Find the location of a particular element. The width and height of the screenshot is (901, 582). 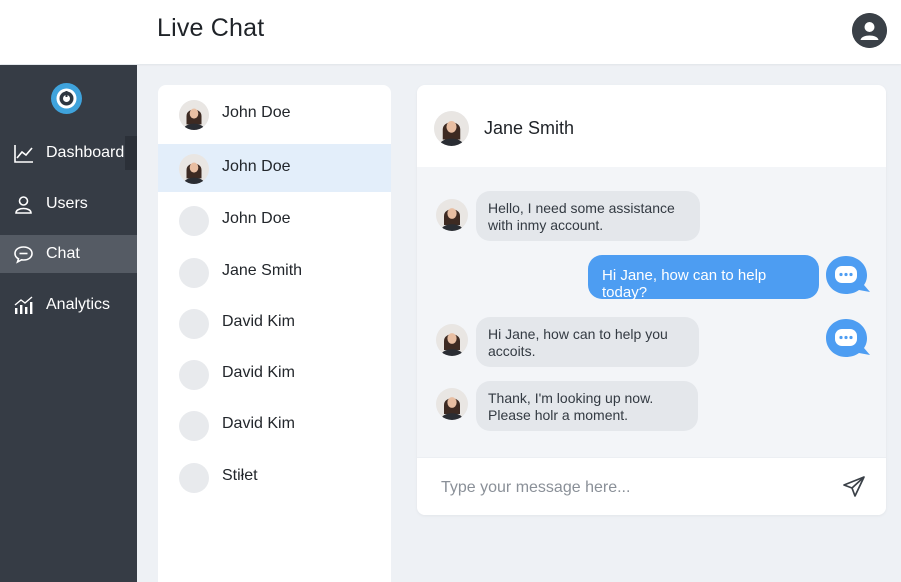

contact-item: Stiłet is located at coordinates (274, 477).